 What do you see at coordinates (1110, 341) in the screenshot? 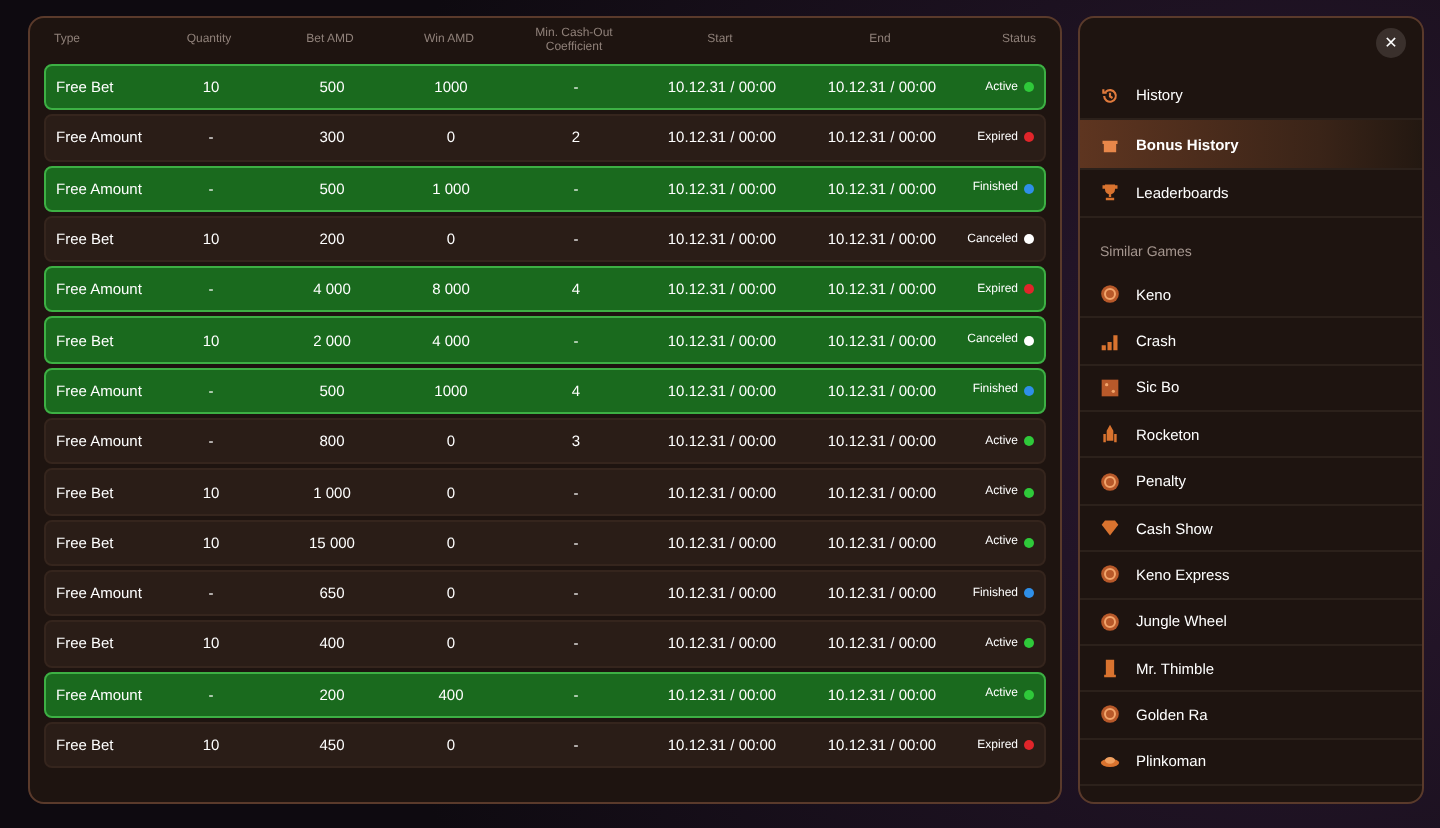
I see `bars-icon` at bounding box center [1110, 341].